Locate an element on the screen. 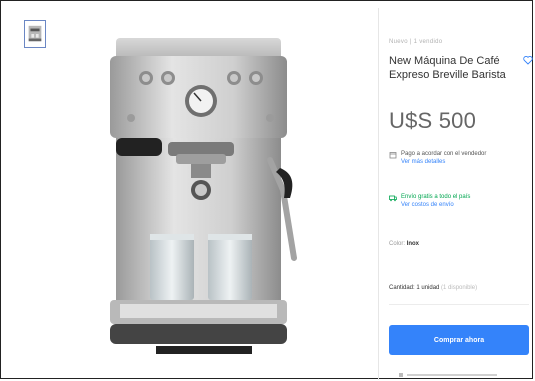 Image resolution: width=535 pixels, height=381 pixels. quantity-label: Cantidad: 1 unidad is located at coordinates (414, 288).